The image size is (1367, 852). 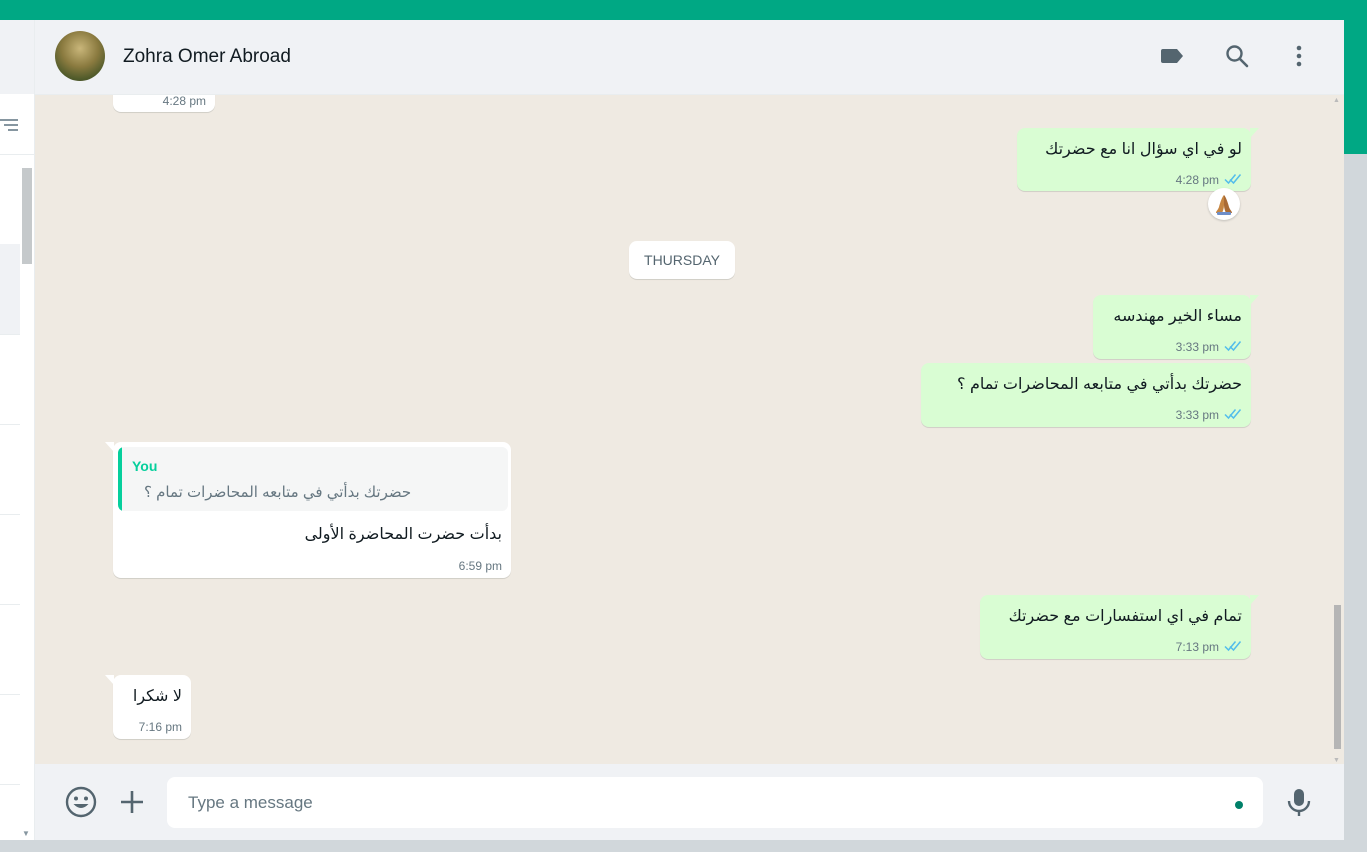 What do you see at coordinates (1239, 805) in the screenshot?
I see `input-status-dot` at bounding box center [1239, 805].